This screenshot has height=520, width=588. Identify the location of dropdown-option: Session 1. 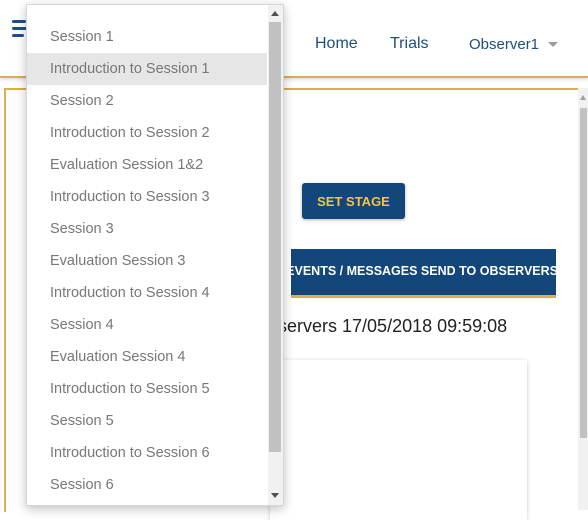
(147, 37).